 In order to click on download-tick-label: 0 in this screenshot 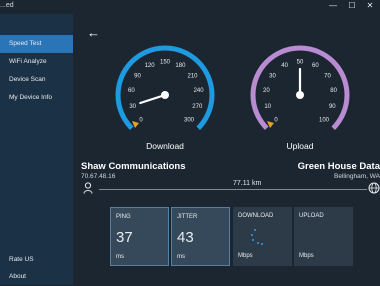, I will do `click(141, 120)`.